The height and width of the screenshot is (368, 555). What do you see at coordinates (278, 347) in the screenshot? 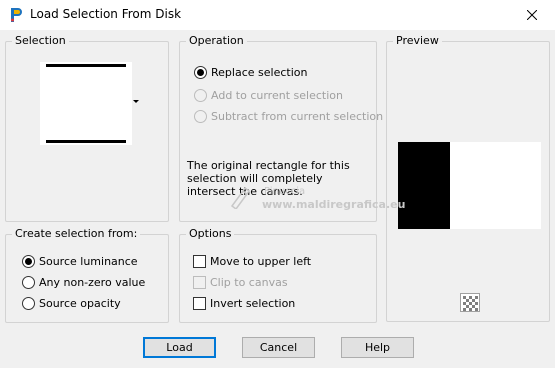
I see `cancel-button: Cancel` at bounding box center [278, 347].